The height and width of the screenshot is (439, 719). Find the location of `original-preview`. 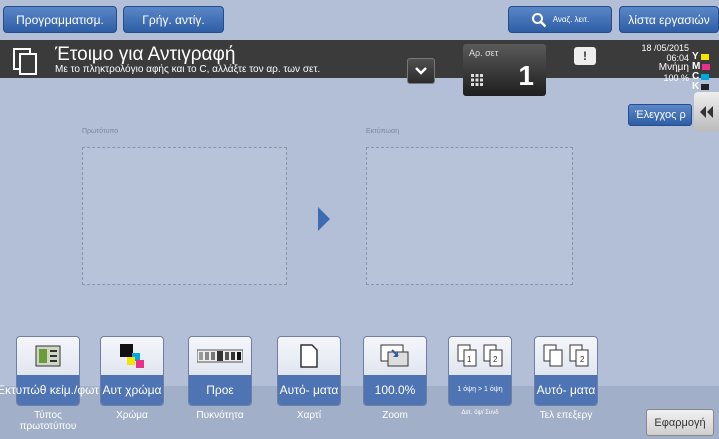

original-preview is located at coordinates (184, 216).